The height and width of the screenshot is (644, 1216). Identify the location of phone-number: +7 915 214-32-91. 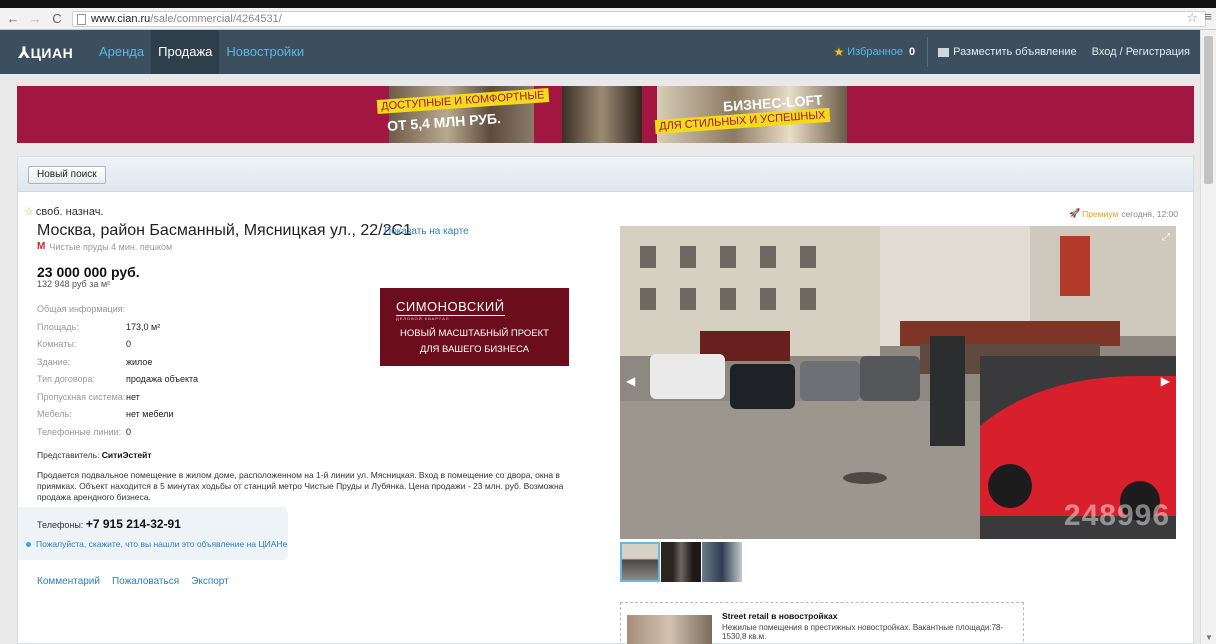
(133, 524).